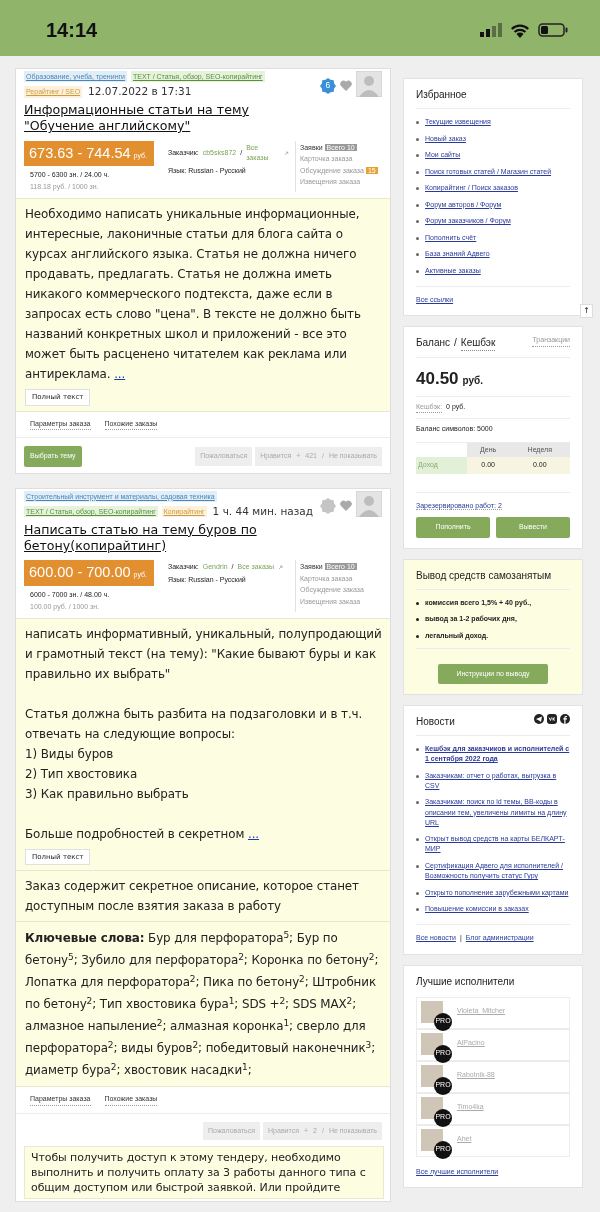  Describe the element at coordinates (80, 153) in the screenshot. I see `price-text: 673.63 - 744.54` at that location.